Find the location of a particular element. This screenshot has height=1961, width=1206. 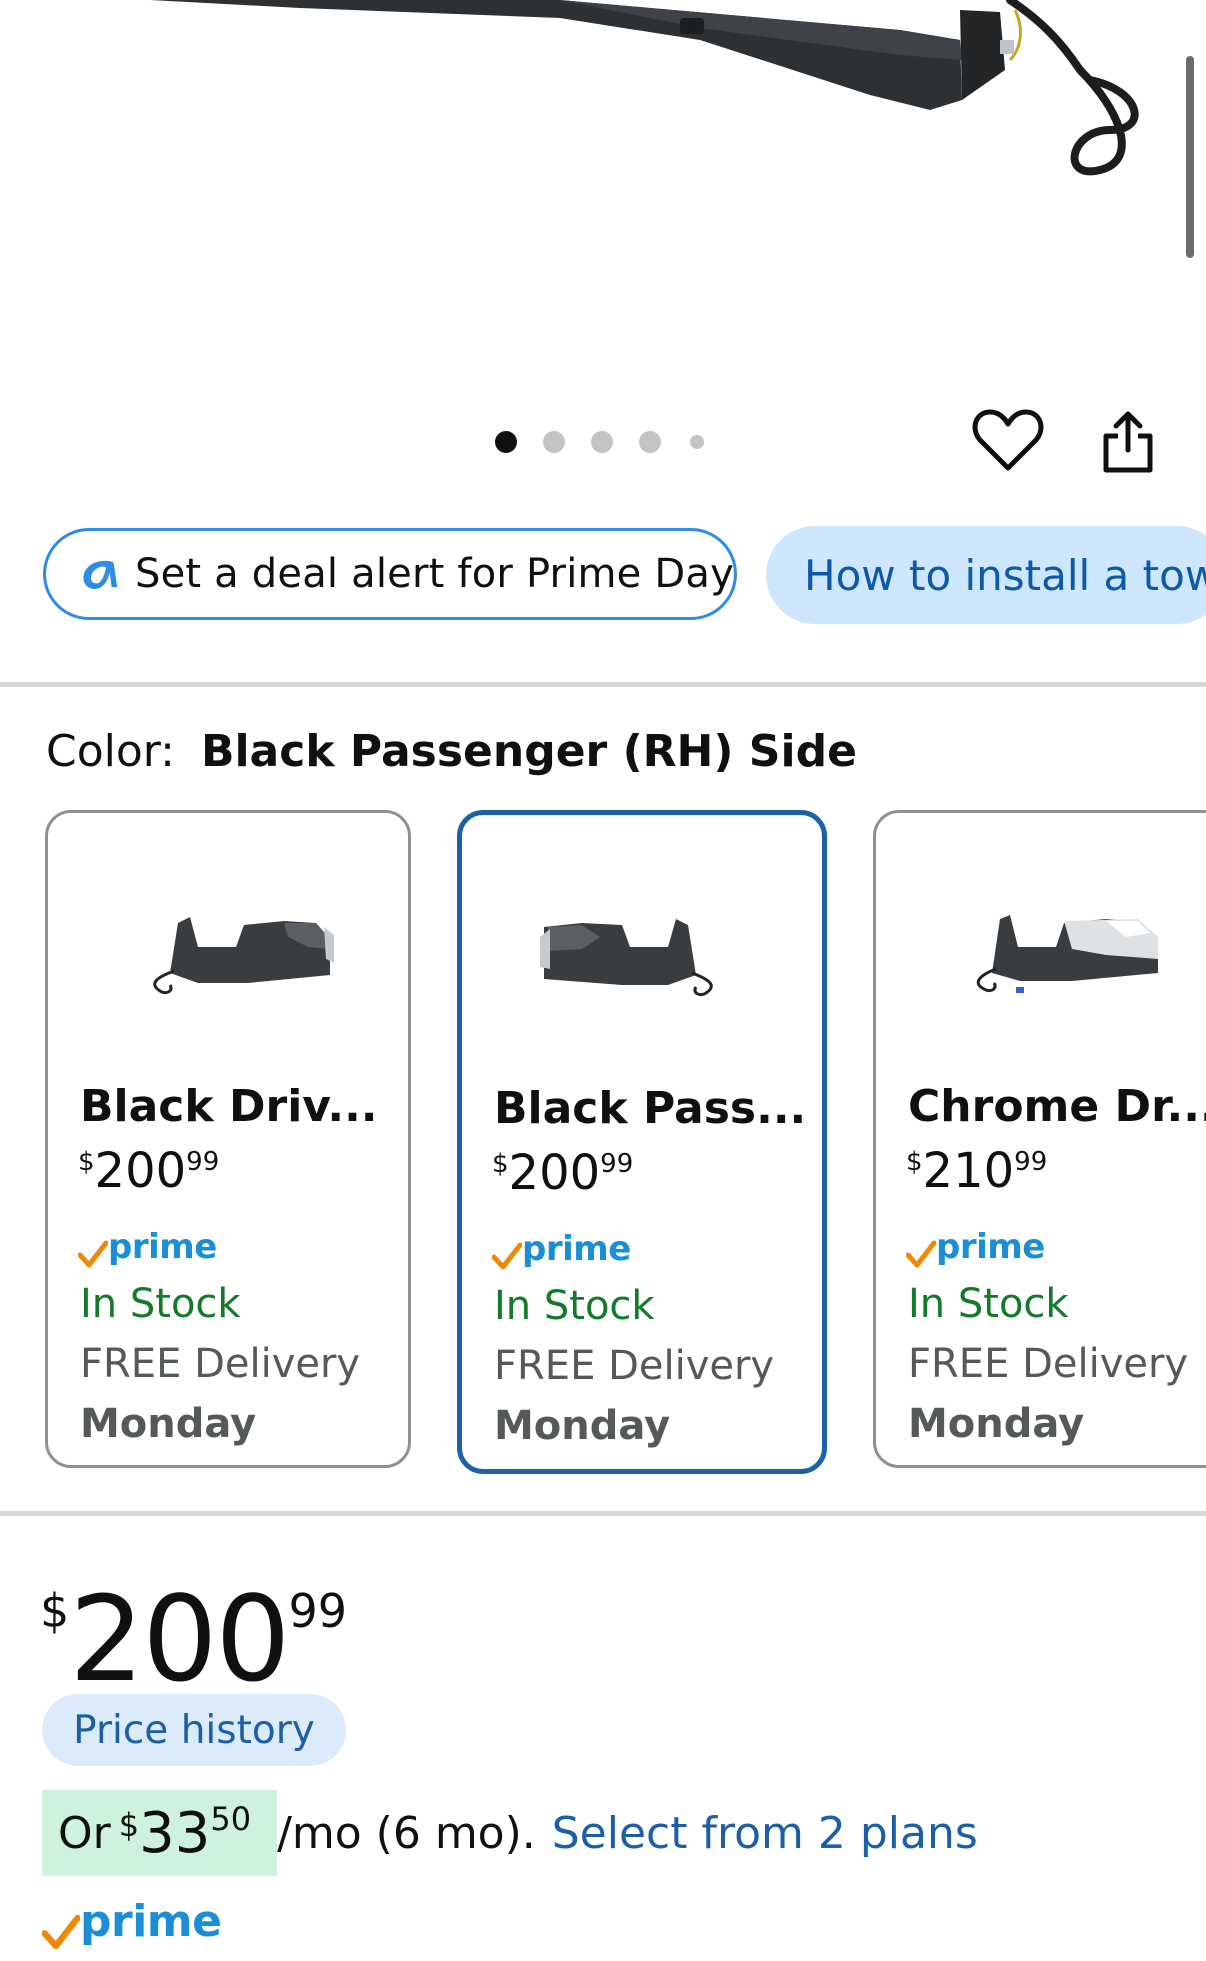

scrollbar is located at coordinates (1190, 157).